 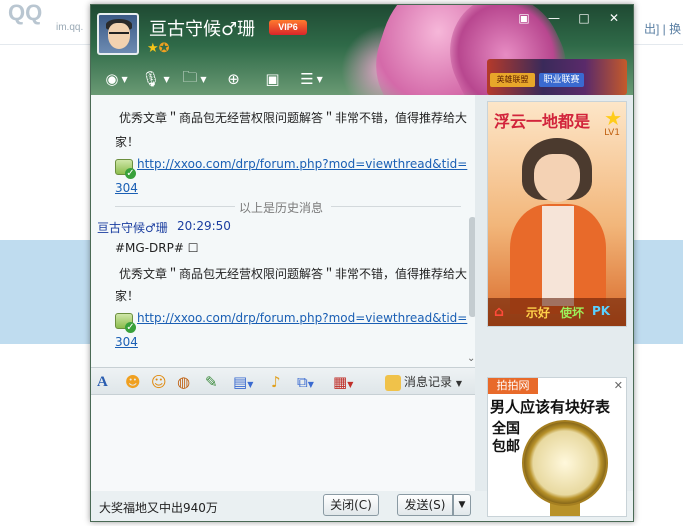 I want to click on promo-text: 大奖福地又中出940万, so click(x=158, y=507).